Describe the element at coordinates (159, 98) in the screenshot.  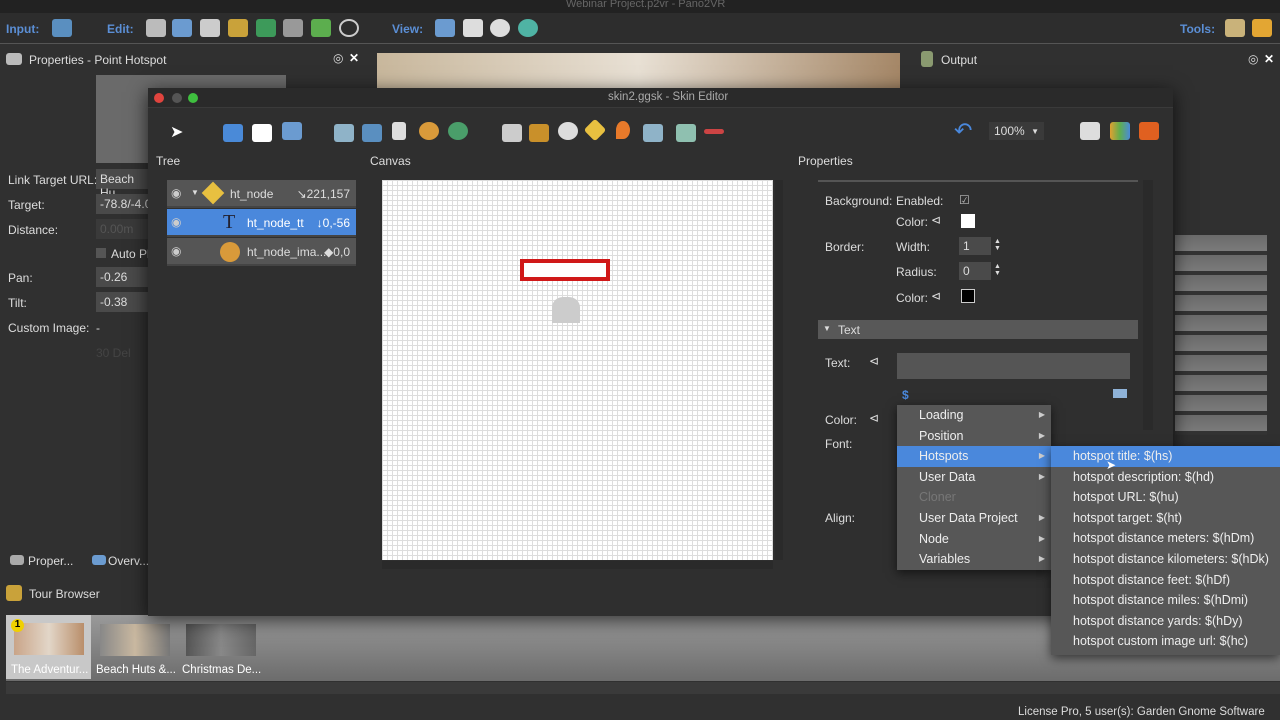
I see `close-window-button` at that location.